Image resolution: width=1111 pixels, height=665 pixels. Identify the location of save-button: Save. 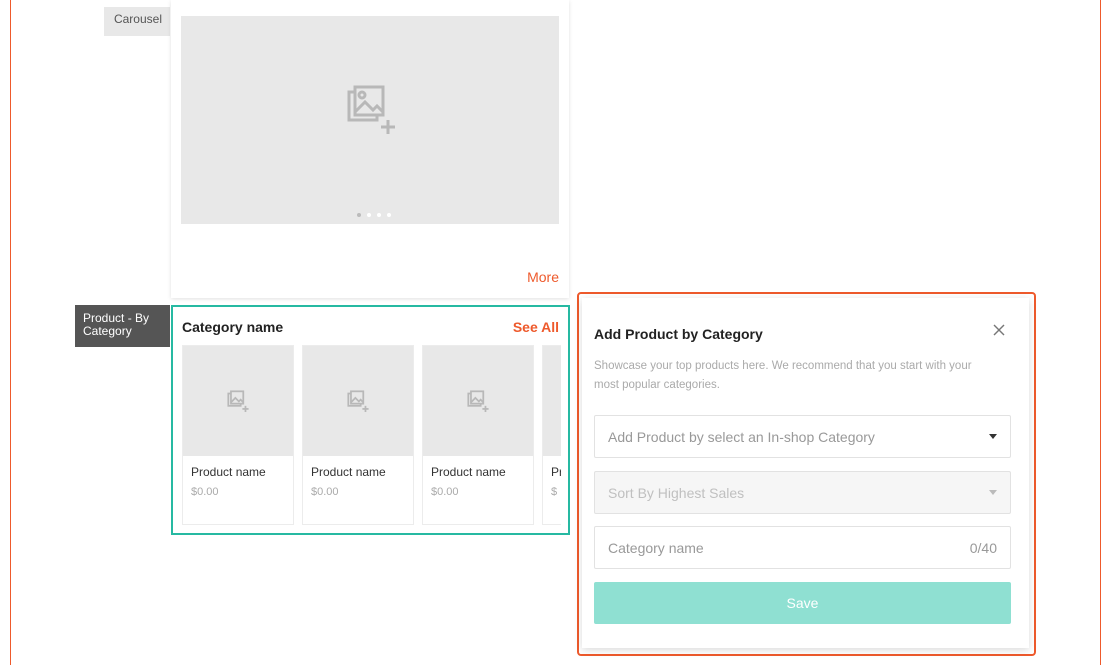
(802, 603).